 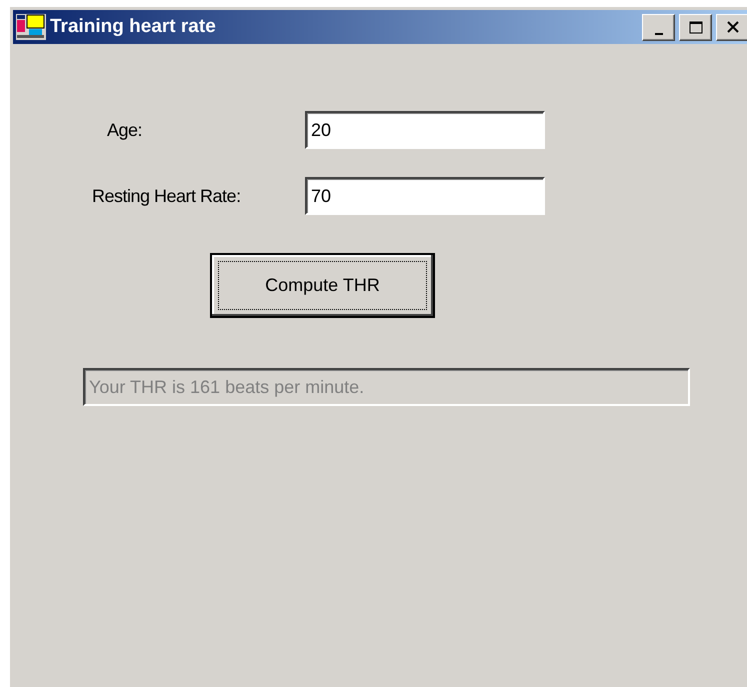 What do you see at coordinates (425, 196) in the screenshot?
I see `input-field: 70` at bounding box center [425, 196].